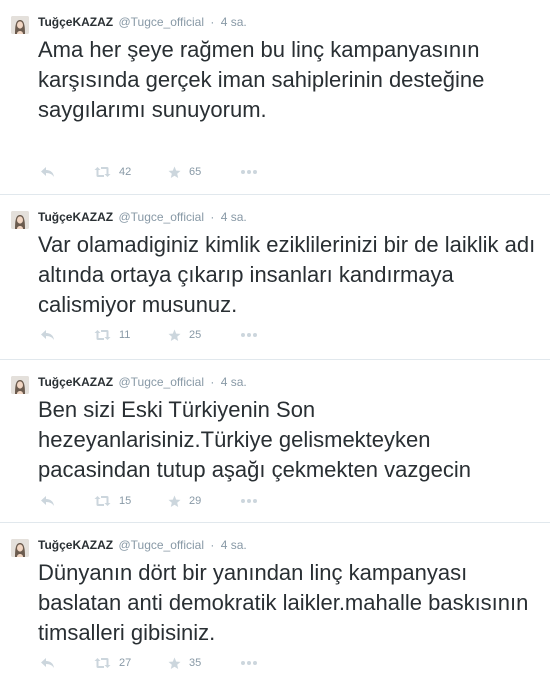 This screenshot has height=690, width=550. Describe the element at coordinates (195, 663) in the screenshot. I see `favorite-count: 35` at that location.